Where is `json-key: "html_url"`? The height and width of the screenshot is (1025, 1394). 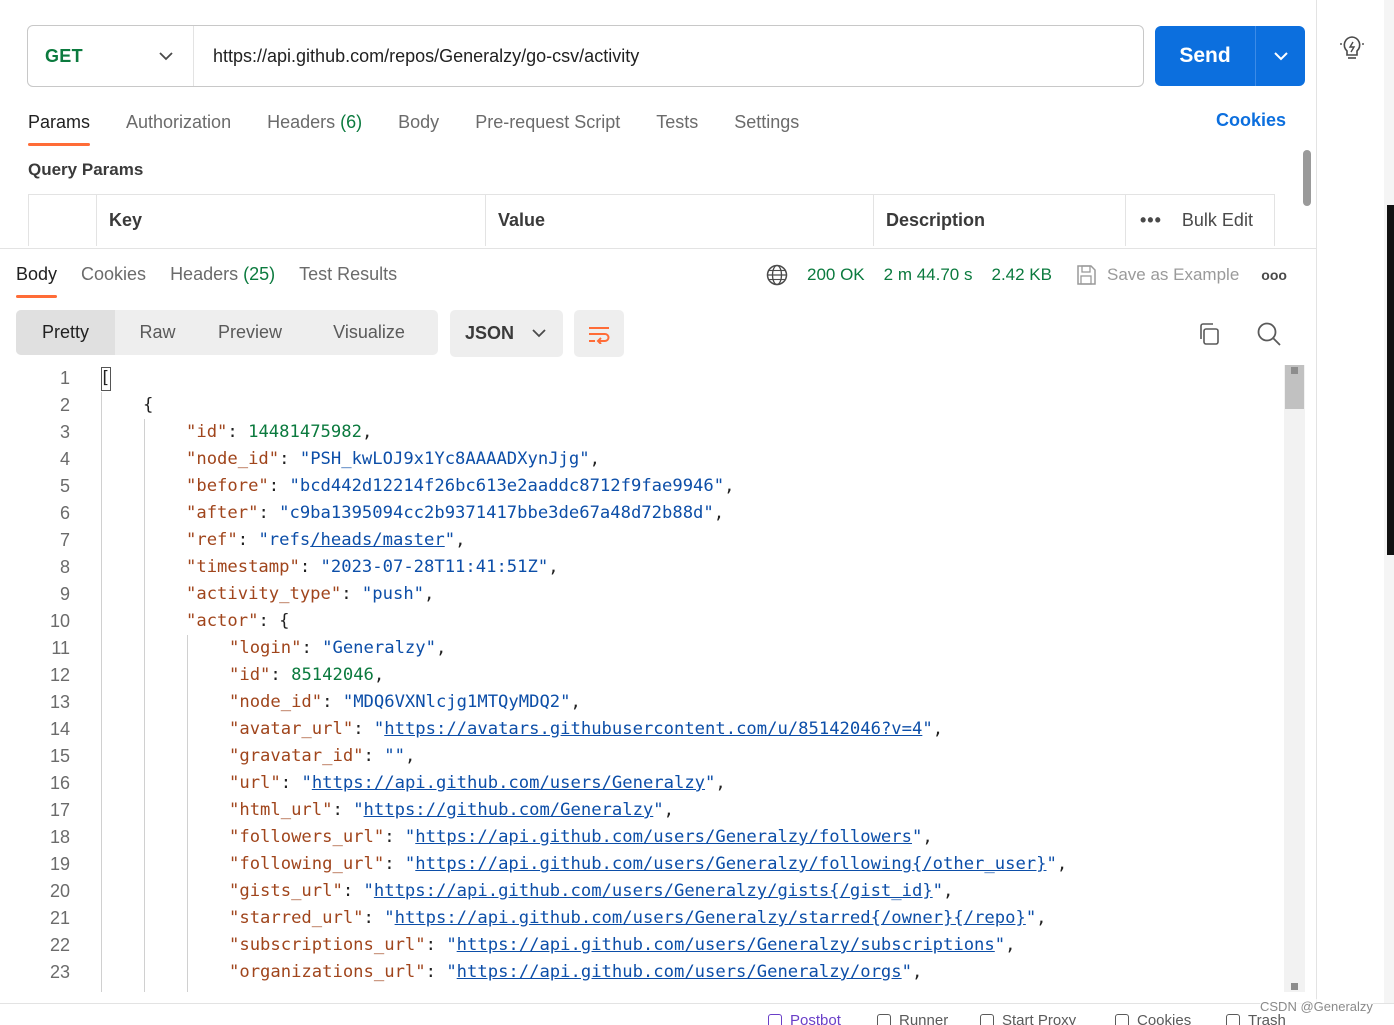 json-key: "html_url" is located at coordinates (281, 810).